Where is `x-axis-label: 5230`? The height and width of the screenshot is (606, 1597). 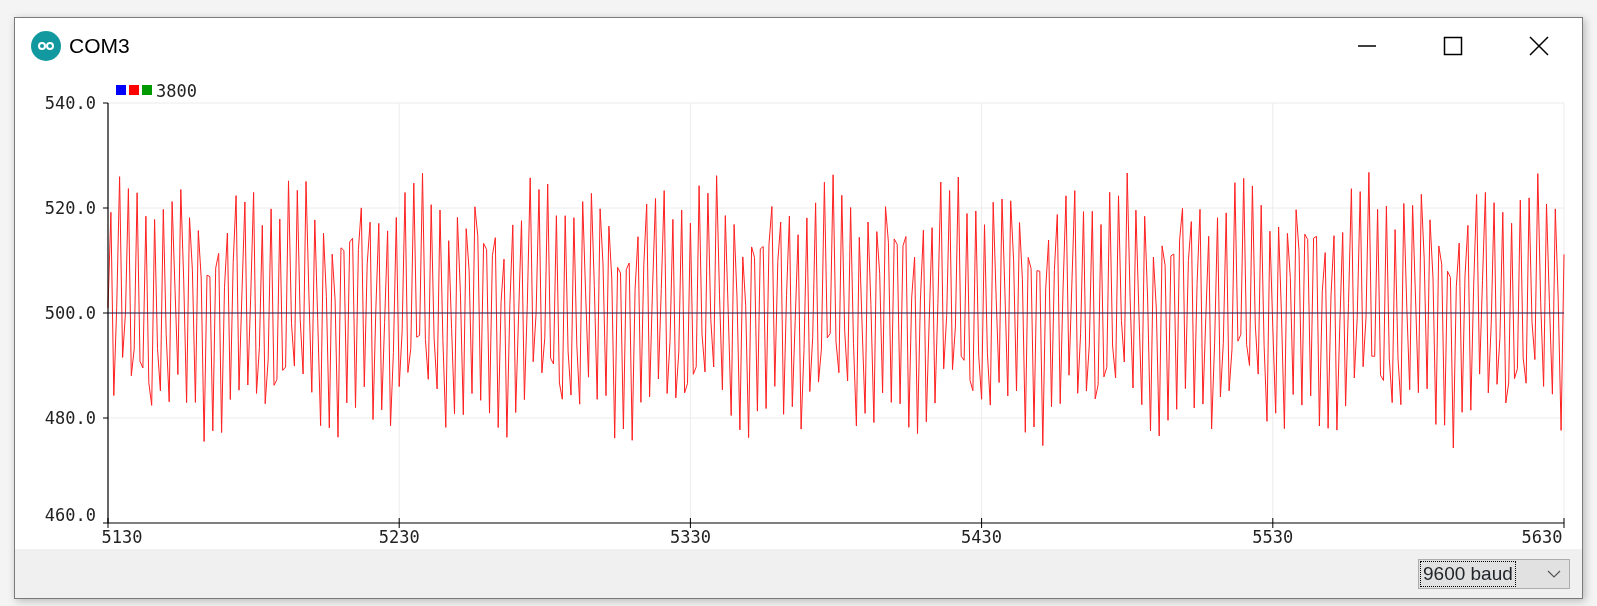 x-axis-label: 5230 is located at coordinates (399, 537).